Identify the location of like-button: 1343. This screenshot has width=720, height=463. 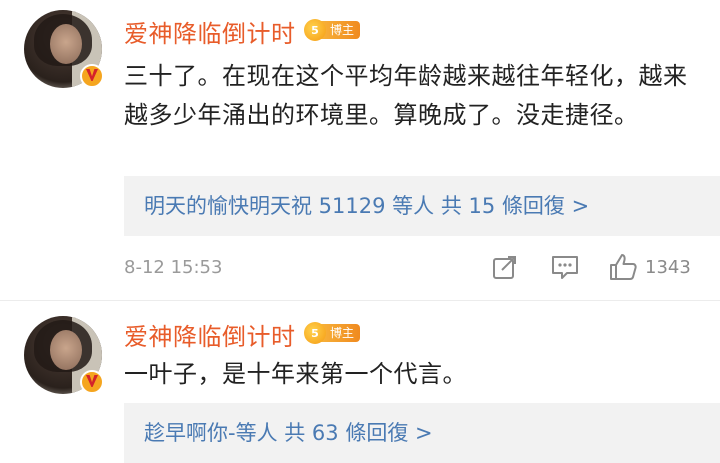
(649, 267).